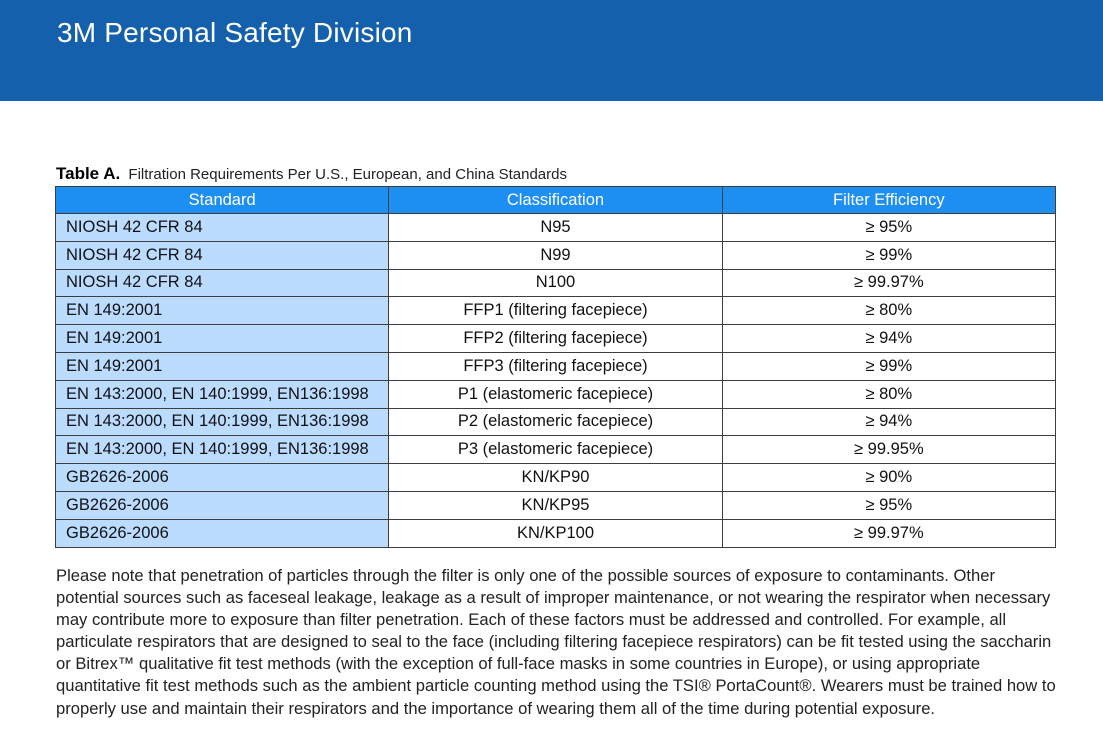  I want to click on cell-filter-efficiency: ≥ 99.95%, so click(889, 450).